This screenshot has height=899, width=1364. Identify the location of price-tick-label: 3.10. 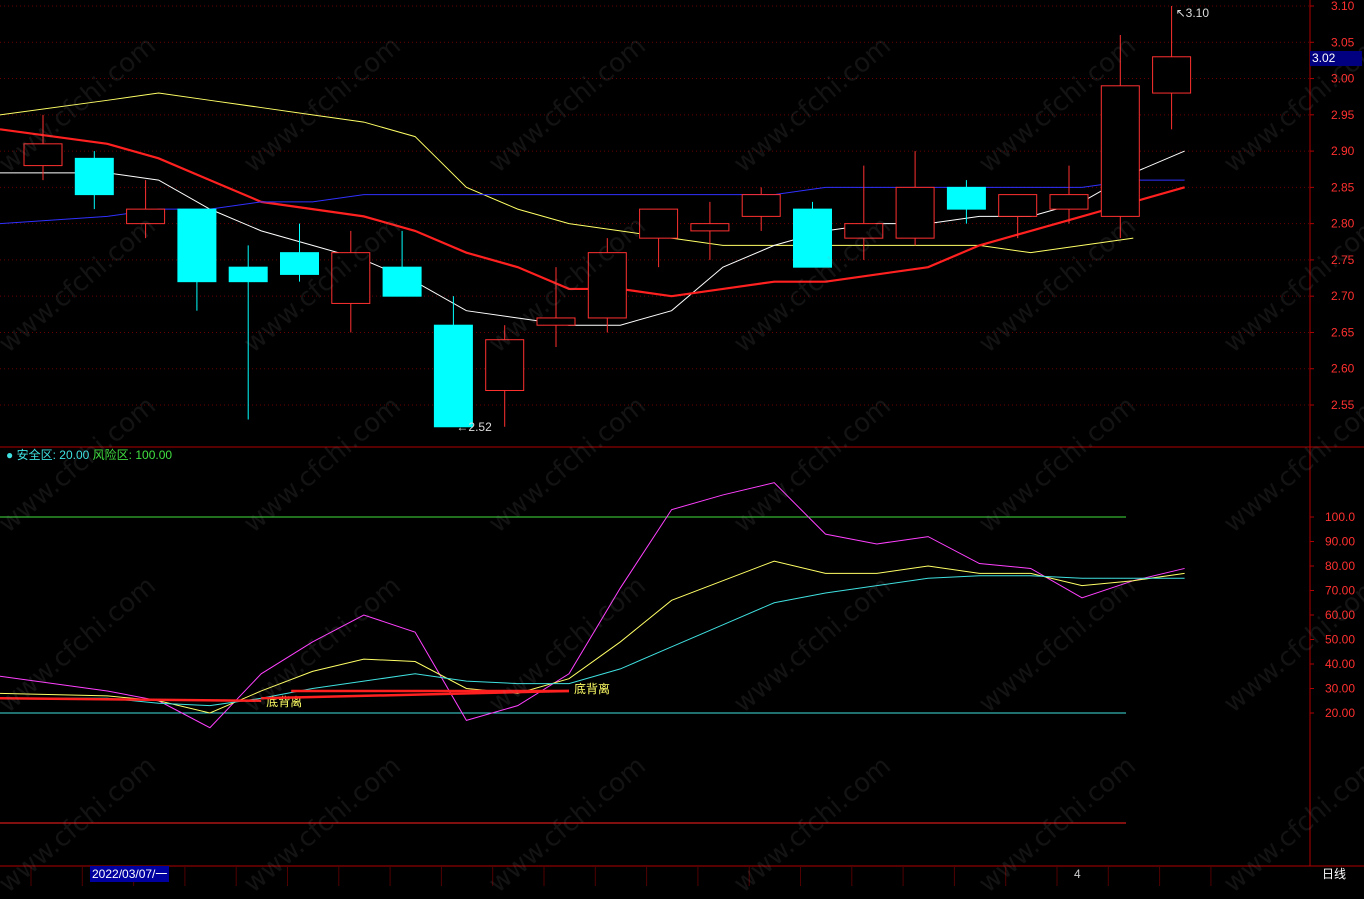
(1343, 6).